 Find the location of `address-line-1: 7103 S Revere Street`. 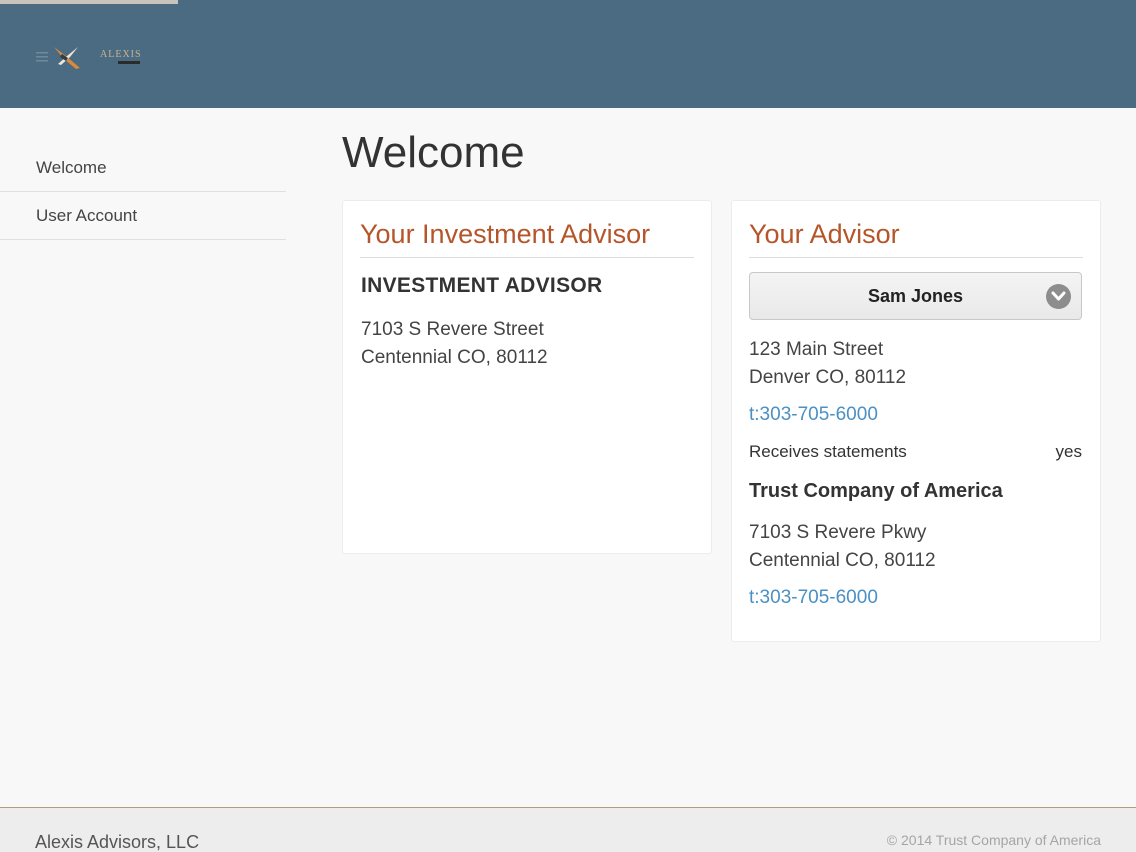

address-line-1: 7103 S Revere Street is located at coordinates (452, 329).